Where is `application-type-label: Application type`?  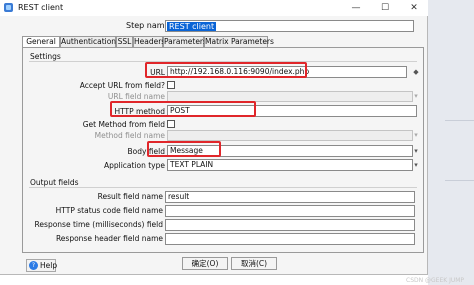 application-type-label: Application type is located at coordinates (134, 165).